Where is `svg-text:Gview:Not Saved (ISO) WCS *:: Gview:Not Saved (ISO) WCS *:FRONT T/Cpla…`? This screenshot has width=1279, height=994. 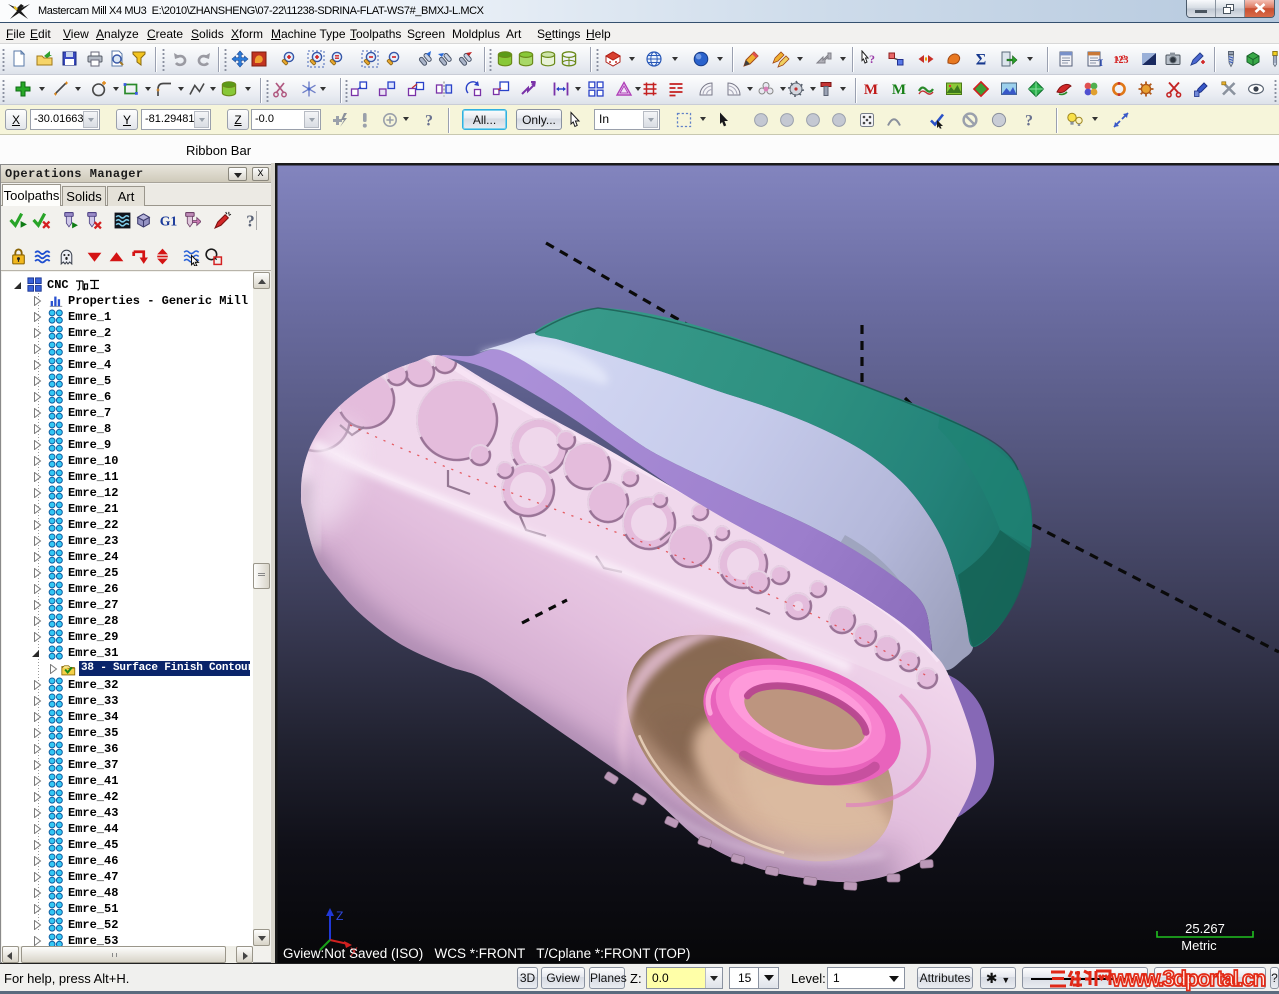
svg-text:Gview:Not Saved (ISO) WCS *:: Gview:Not Saved (ISO) WCS *:FRONT T/Cpla… is located at coordinates (486, 953).